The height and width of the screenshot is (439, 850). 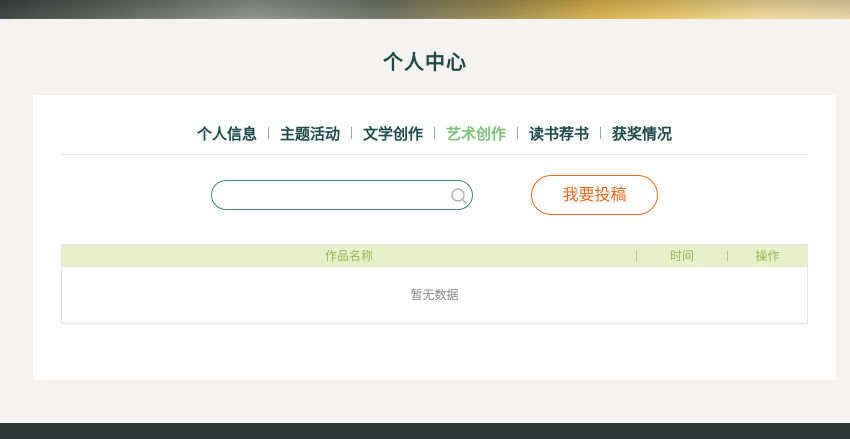 I want to click on page-title: 个人中心, so click(x=425, y=62).